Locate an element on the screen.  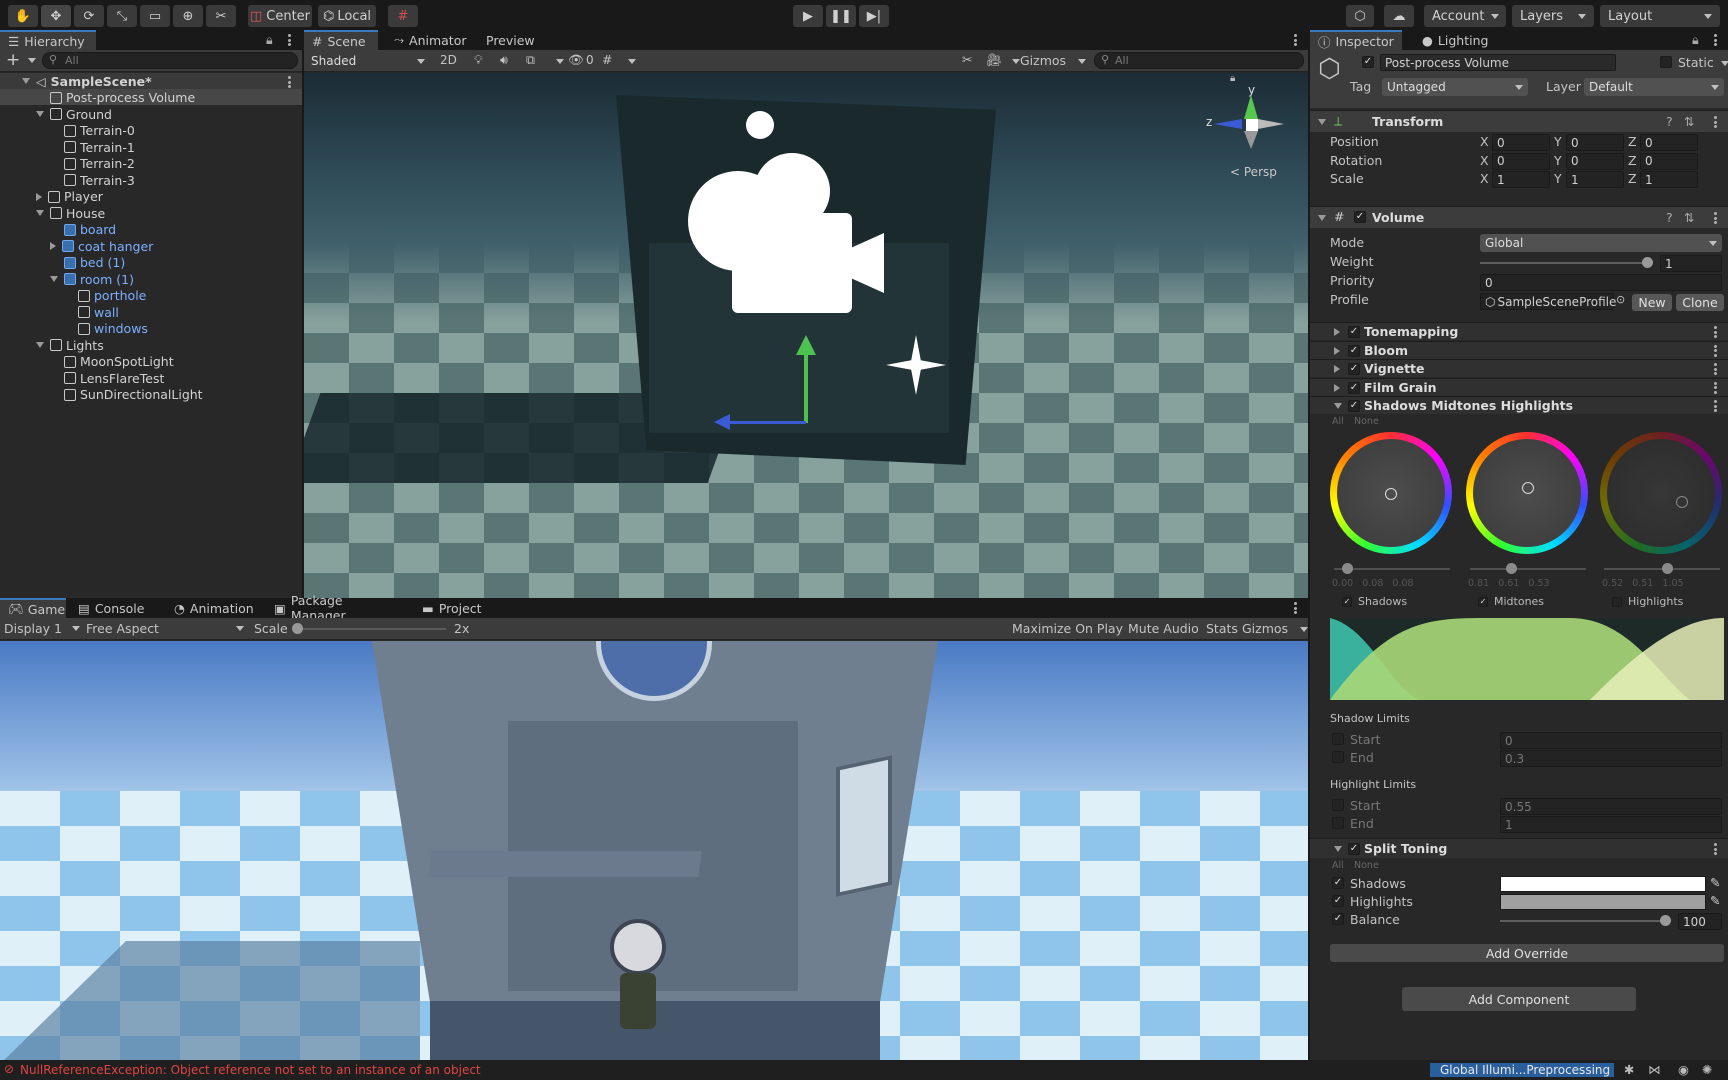
hidden-objects-icon: 👁︎ is located at coordinates (576, 60).